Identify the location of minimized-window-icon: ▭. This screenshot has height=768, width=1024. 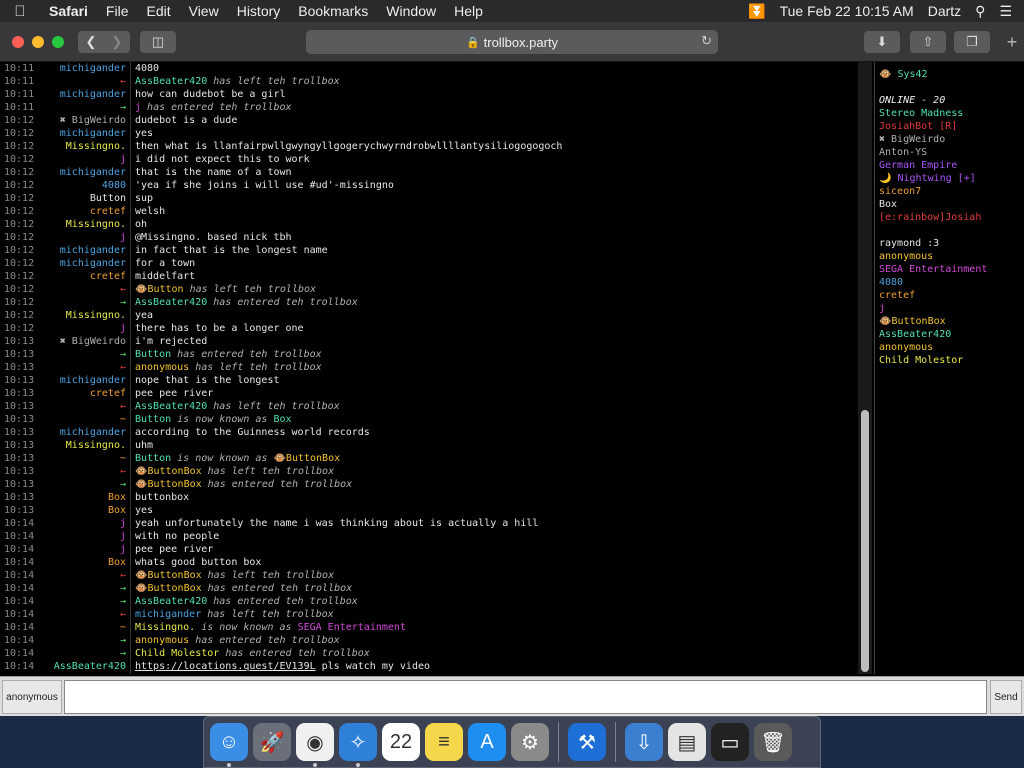
(730, 742).